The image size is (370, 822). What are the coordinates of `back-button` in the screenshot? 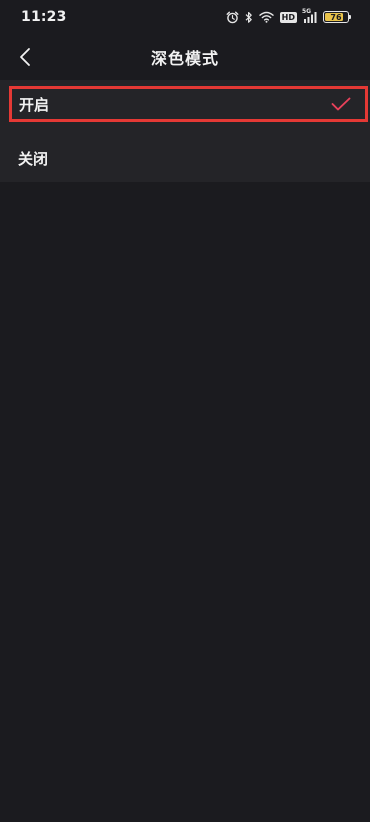 It's located at (25, 57).